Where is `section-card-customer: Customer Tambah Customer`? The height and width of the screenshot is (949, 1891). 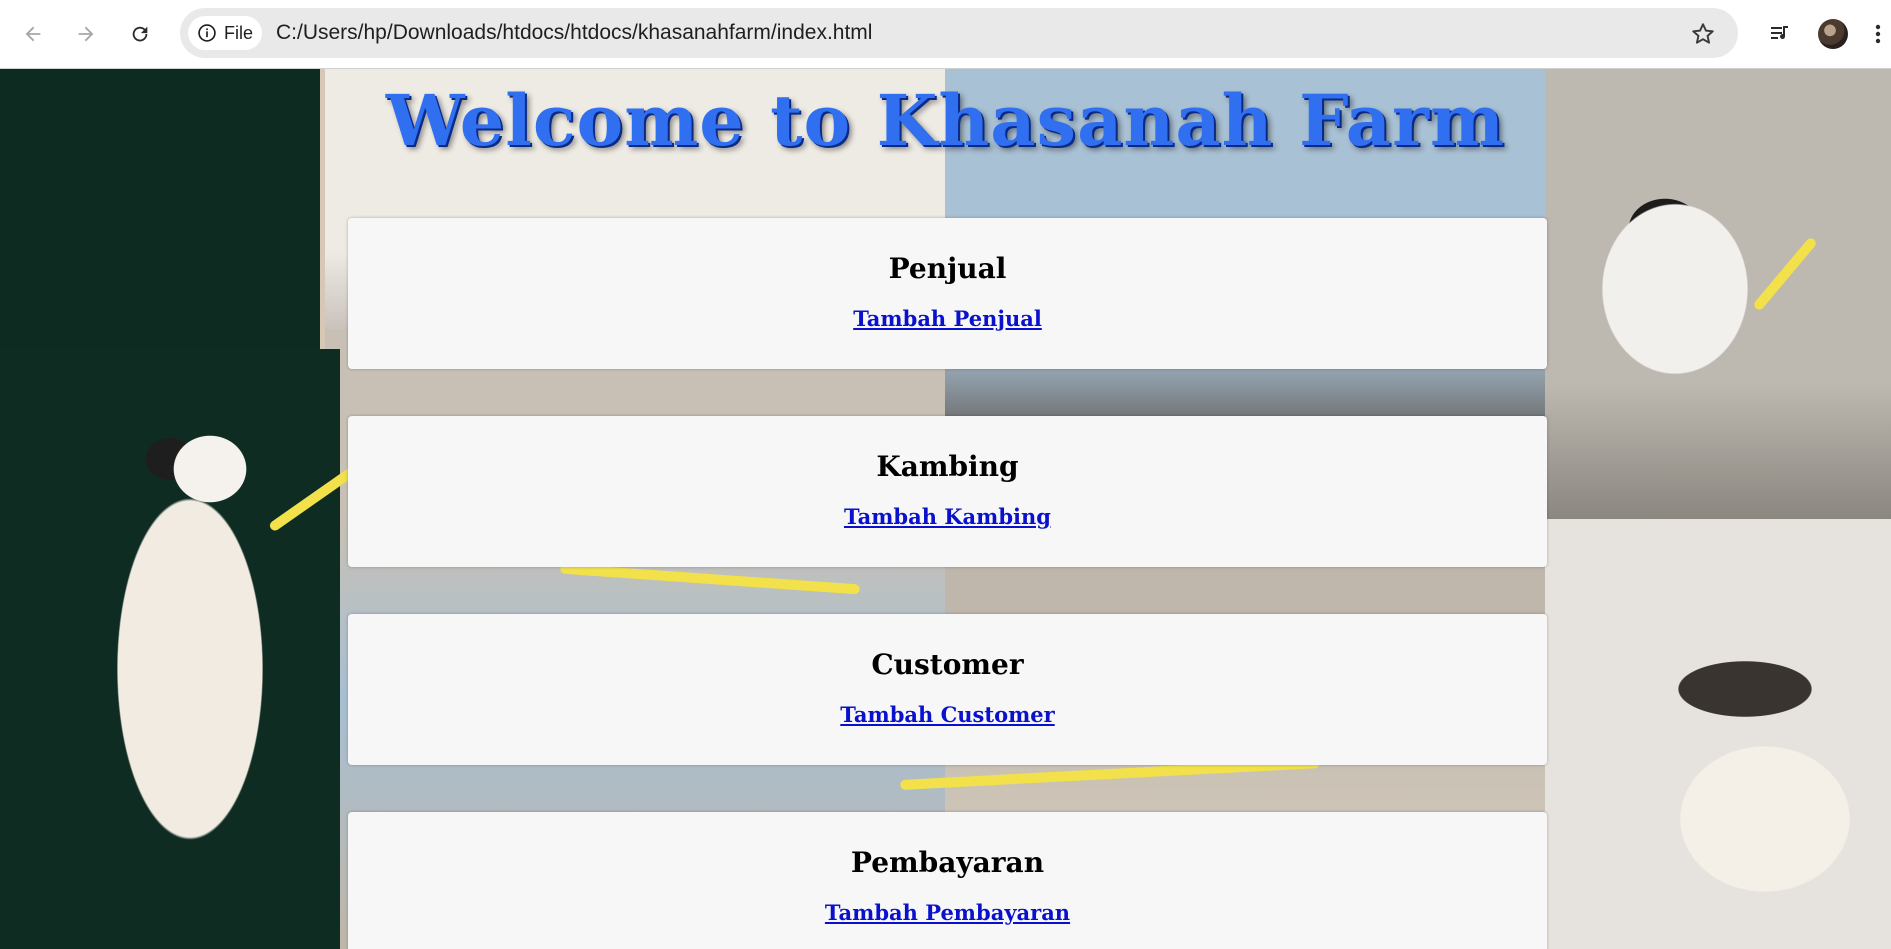 section-card-customer: Customer Tambah Customer is located at coordinates (947, 689).